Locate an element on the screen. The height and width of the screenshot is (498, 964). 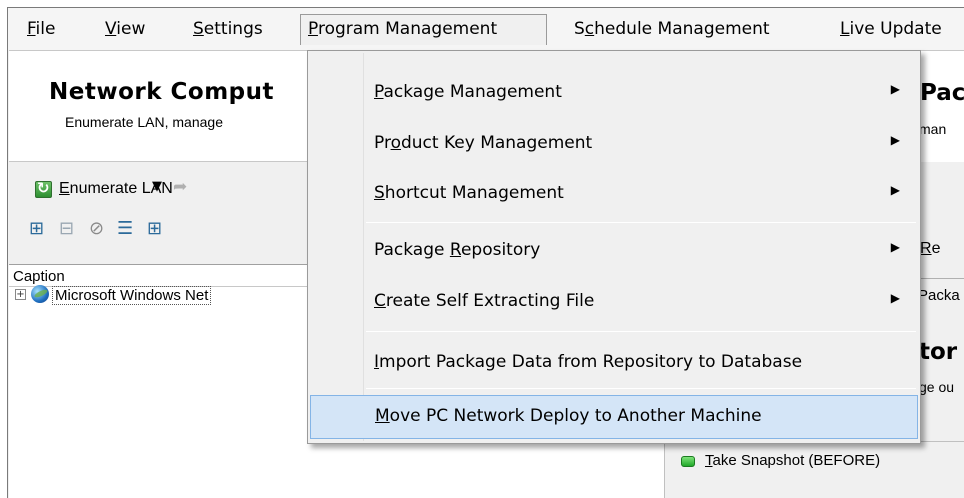
remove-node-icon: ⊟ is located at coordinates (66, 228).